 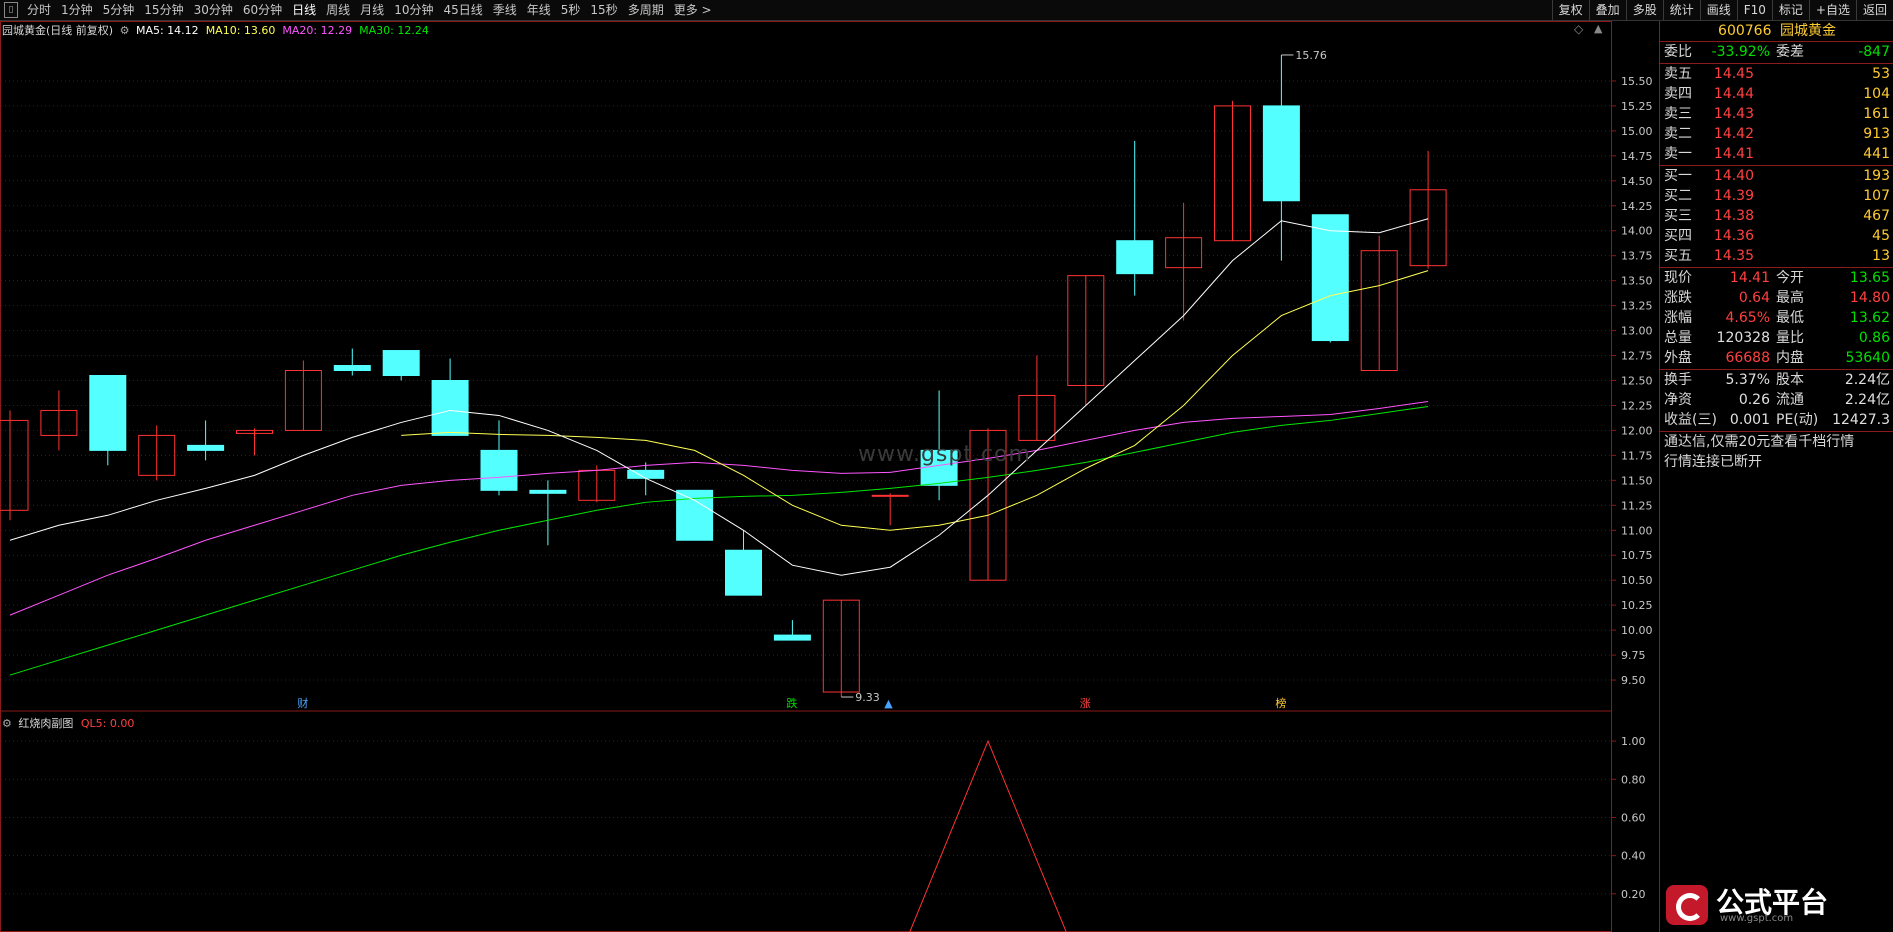 I want to click on tab-9: 10分钟, so click(x=413, y=10).